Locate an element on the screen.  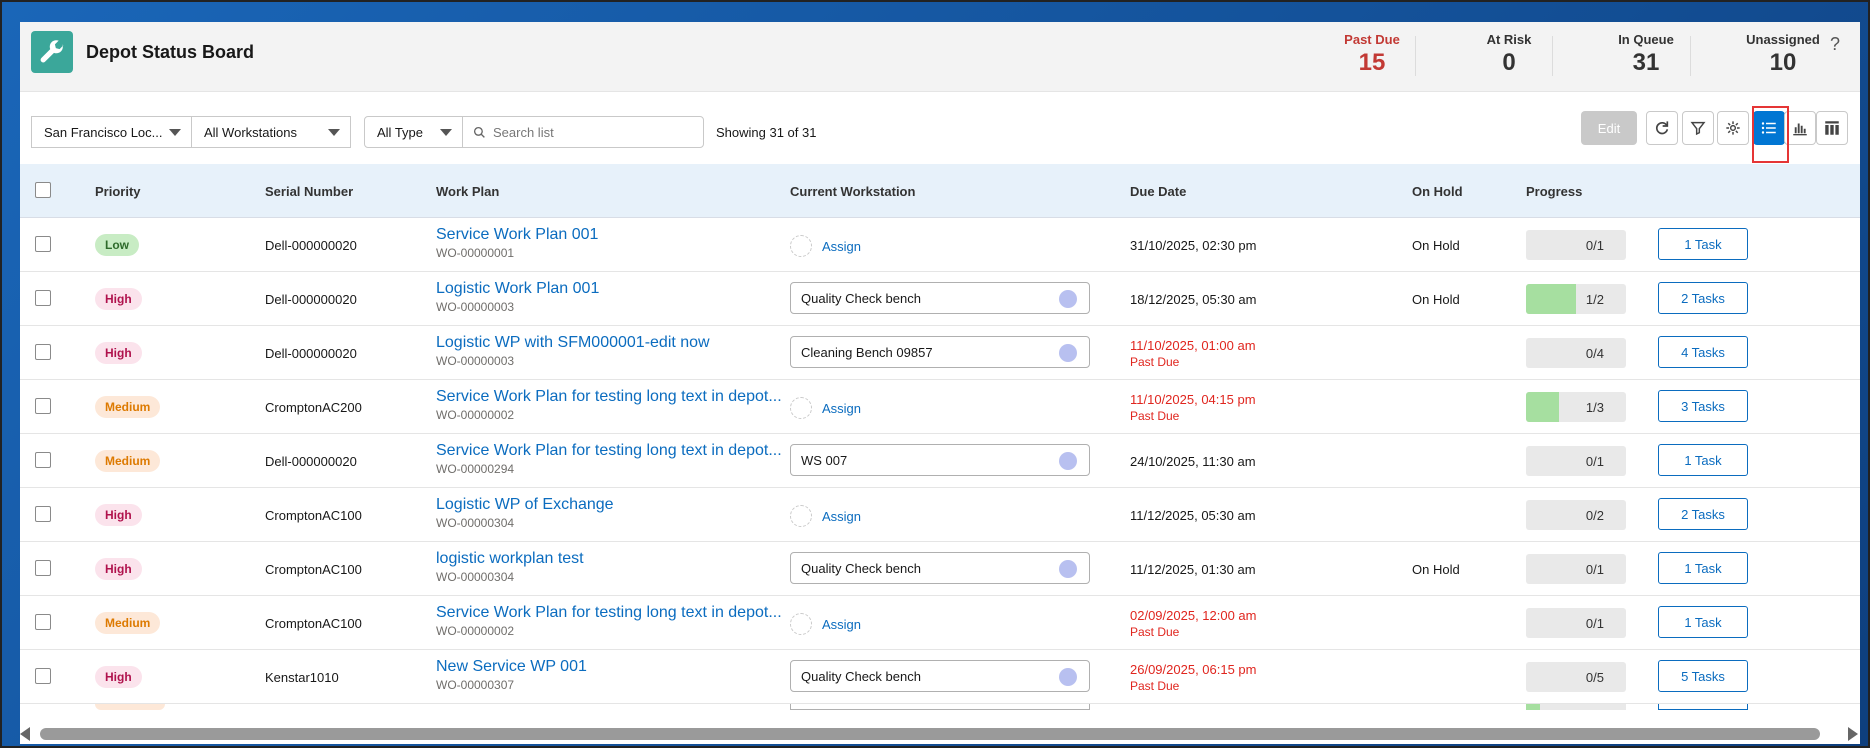
col-current-workstation: Current Workstation is located at coordinates (852, 191).